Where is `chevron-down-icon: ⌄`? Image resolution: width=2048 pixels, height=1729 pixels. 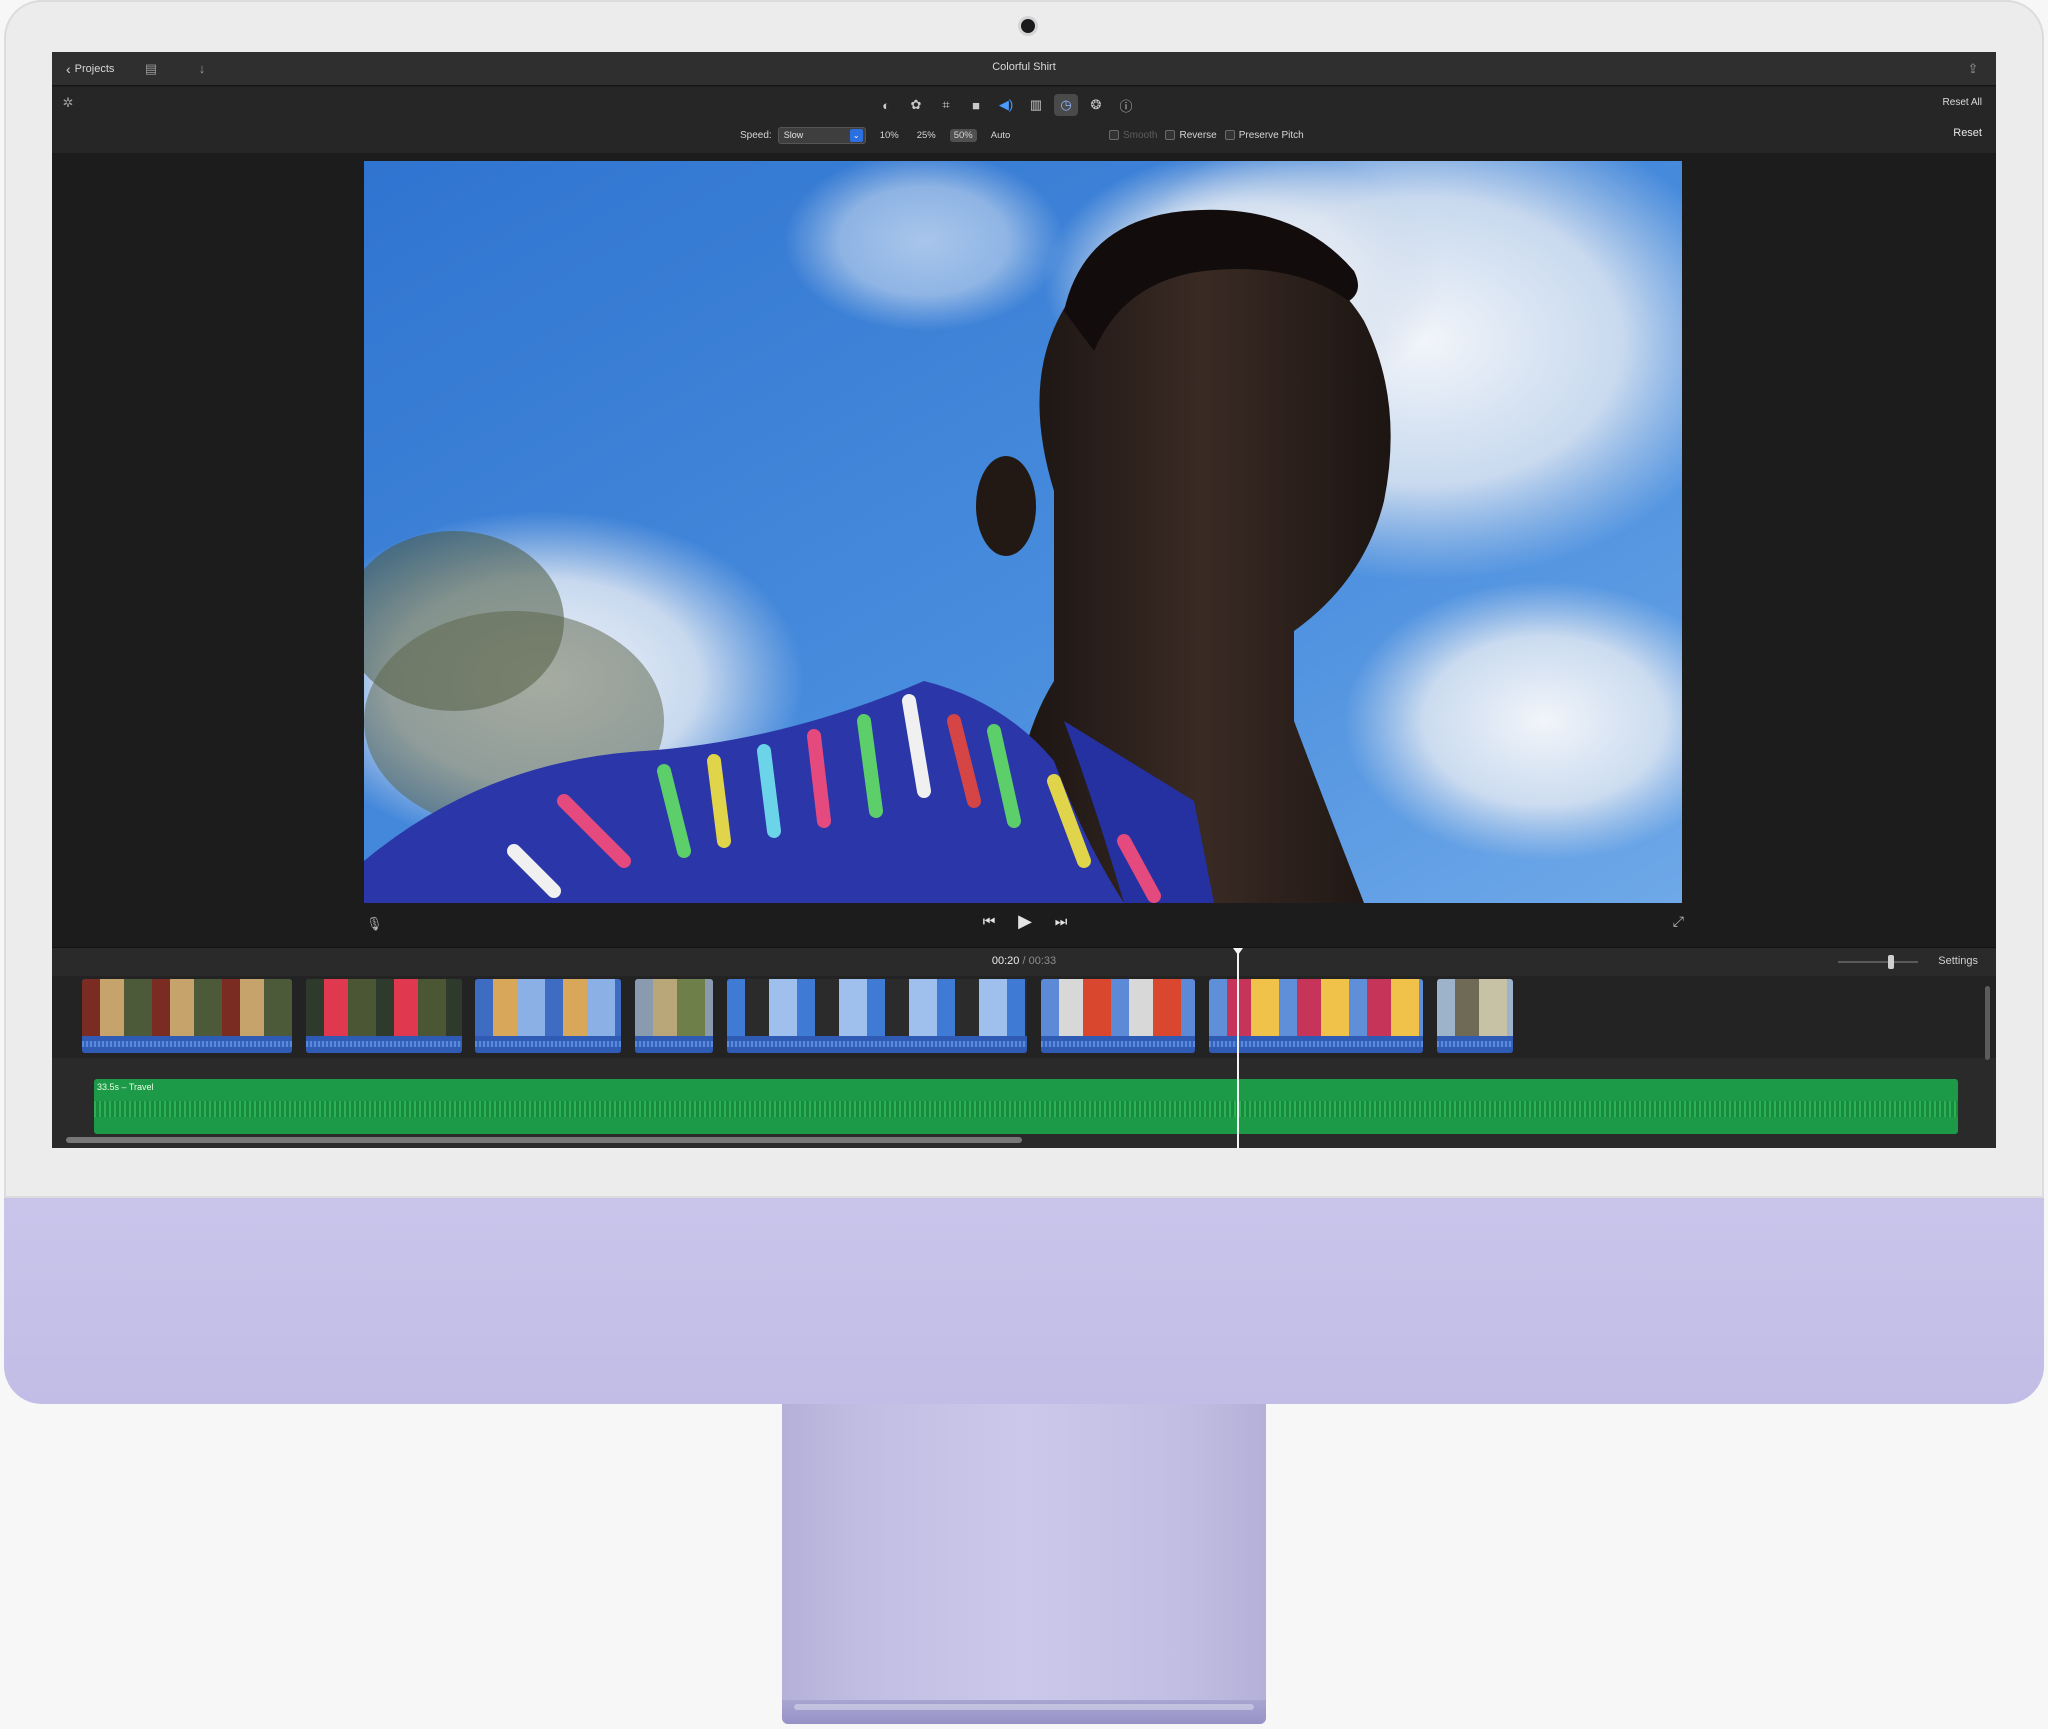
chevron-down-icon: ⌄ is located at coordinates (856, 135).